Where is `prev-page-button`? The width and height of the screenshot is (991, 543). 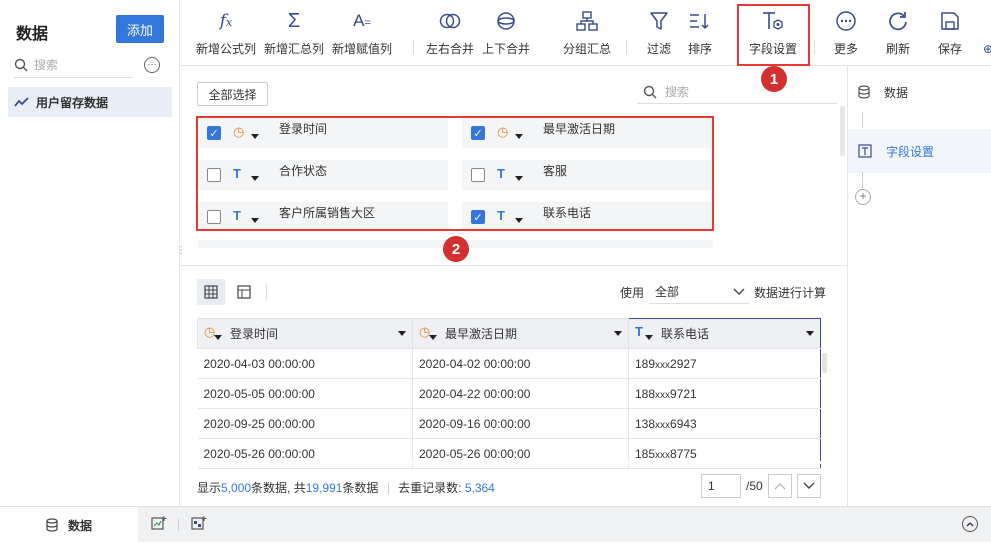
prev-page-button is located at coordinates (780, 486).